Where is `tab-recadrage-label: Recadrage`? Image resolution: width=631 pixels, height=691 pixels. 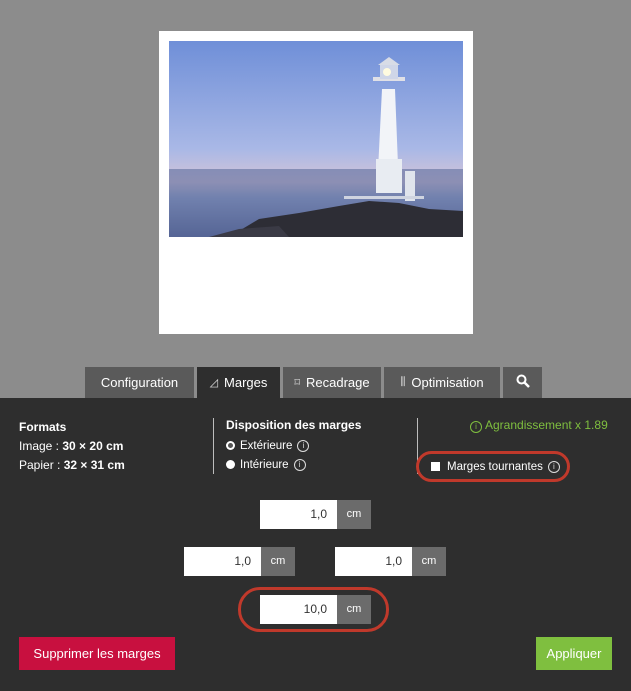 tab-recadrage-label: Recadrage is located at coordinates (338, 382).